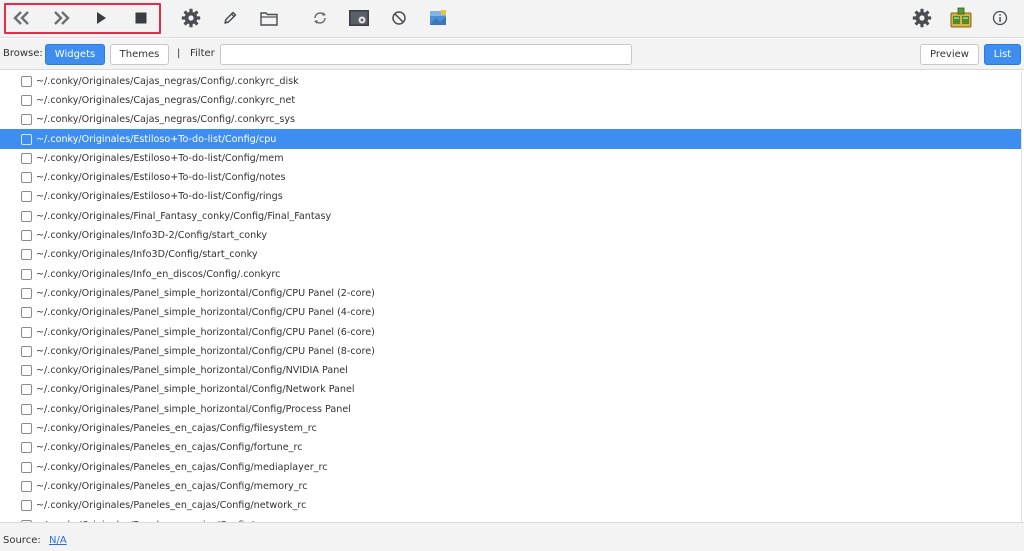 This screenshot has width=1024, height=551. I want to click on stop-button, so click(141, 18).